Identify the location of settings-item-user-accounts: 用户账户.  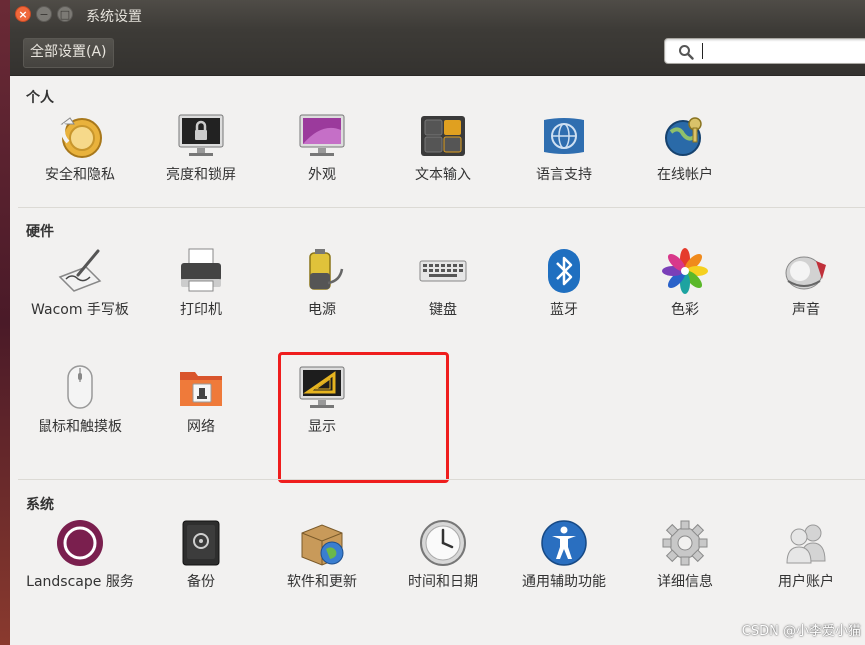
(806, 569).